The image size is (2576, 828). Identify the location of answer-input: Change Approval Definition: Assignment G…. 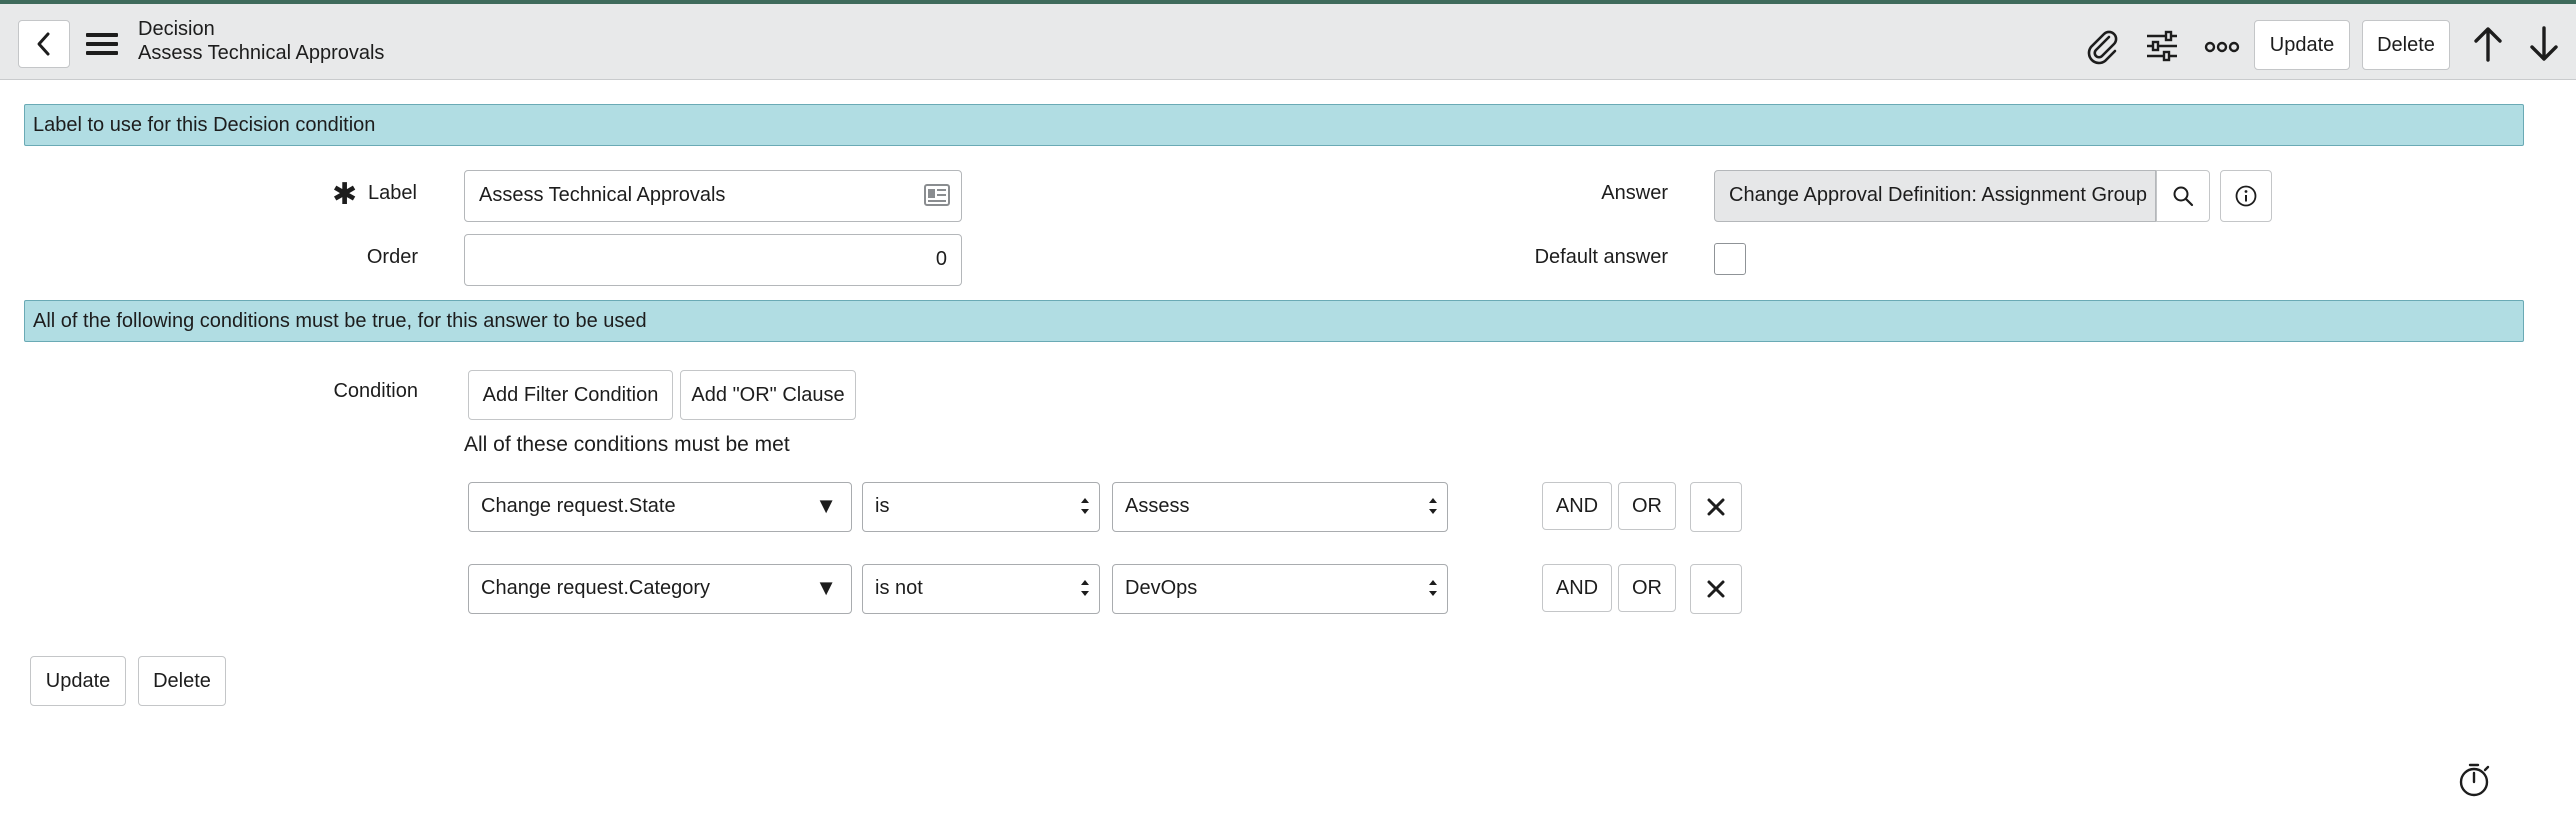
(1935, 196).